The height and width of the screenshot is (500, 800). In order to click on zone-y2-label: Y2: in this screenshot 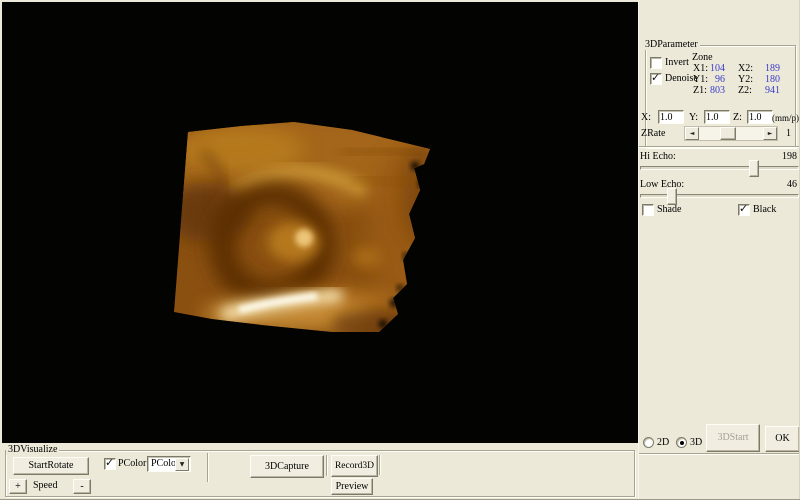, I will do `click(745, 79)`.